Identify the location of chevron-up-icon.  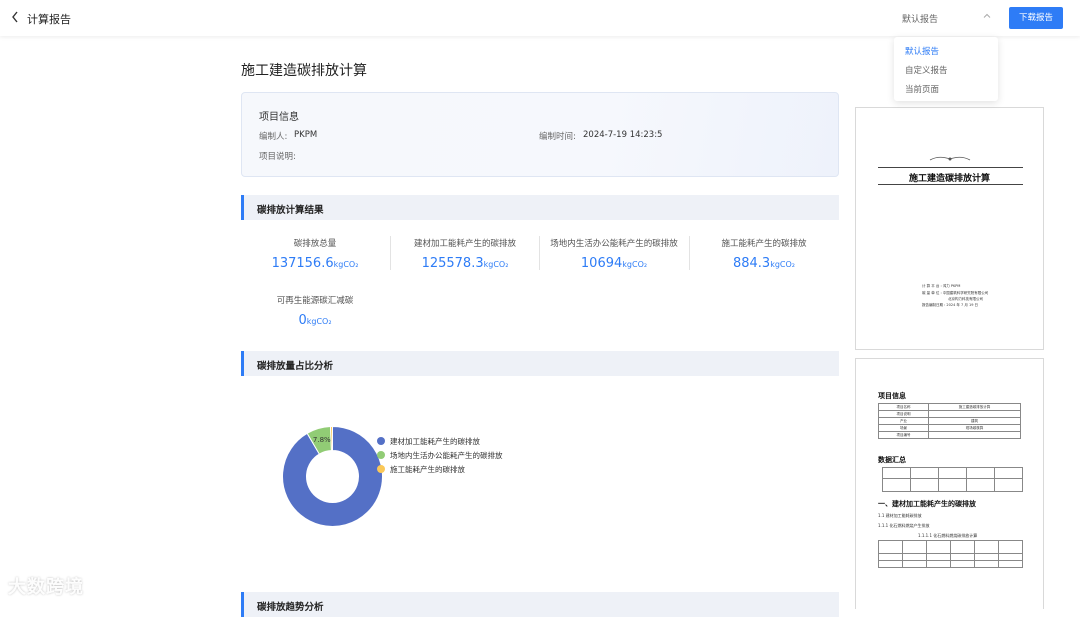
(987, 17).